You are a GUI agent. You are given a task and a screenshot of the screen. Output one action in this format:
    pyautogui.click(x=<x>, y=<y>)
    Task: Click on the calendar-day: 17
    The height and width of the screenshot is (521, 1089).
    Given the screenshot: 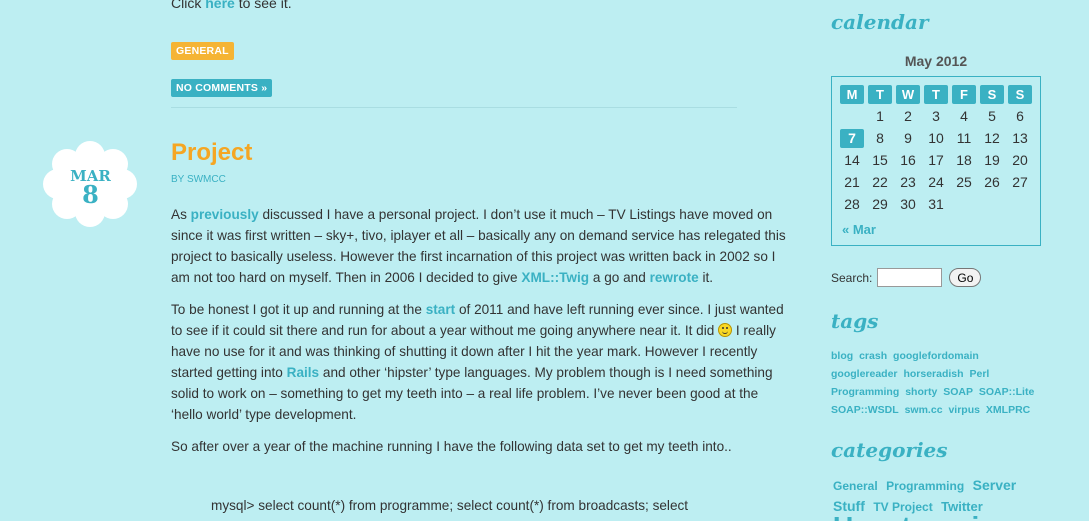 What is the action you would take?
    pyautogui.click(x=936, y=160)
    